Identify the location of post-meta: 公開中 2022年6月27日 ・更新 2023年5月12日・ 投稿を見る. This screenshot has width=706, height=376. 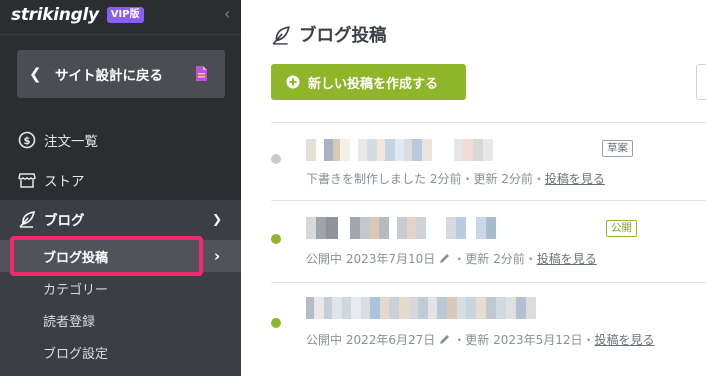
(480, 339).